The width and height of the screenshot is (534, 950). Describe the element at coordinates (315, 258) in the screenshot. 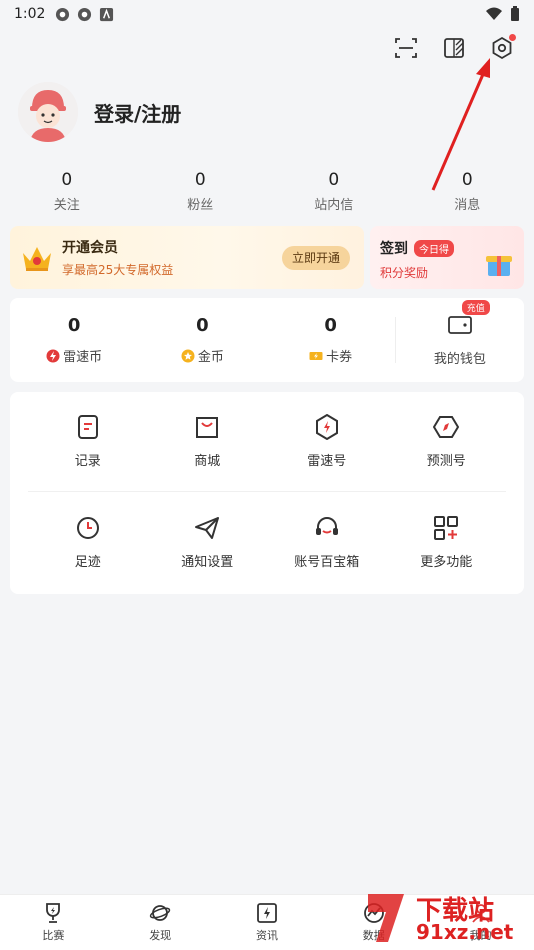

I see `vip-open-button: 立即开通` at that location.